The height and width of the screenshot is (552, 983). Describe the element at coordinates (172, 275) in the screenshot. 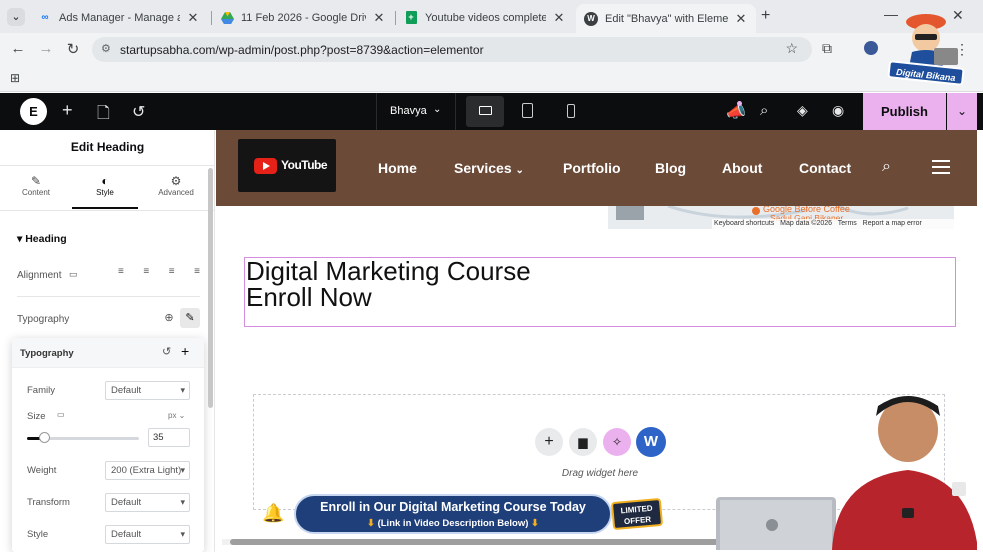

I see `align-right-icon: ≡` at that location.